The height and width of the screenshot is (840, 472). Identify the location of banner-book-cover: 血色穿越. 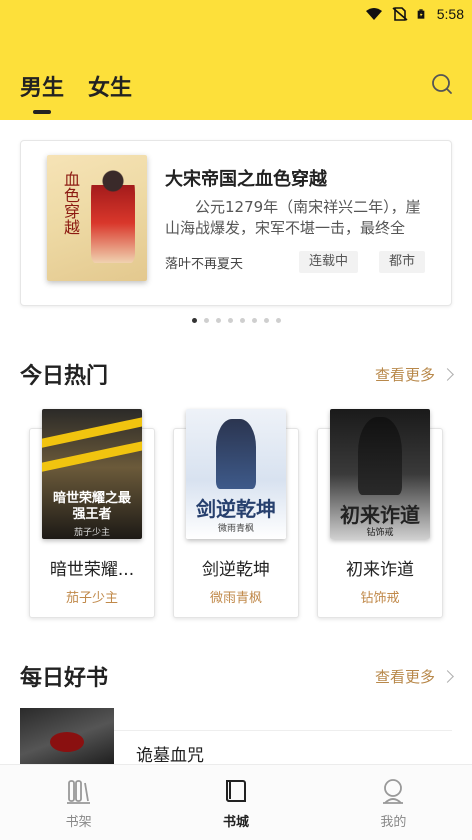
(97, 218).